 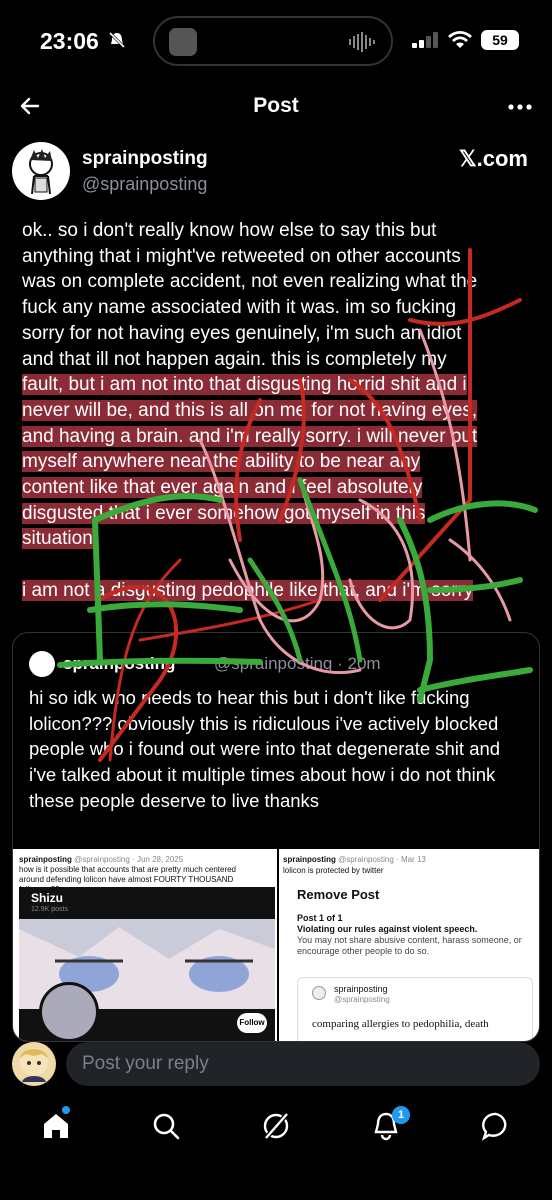 I want to click on bottom-tab-bar, so click(x=276, y=1130).